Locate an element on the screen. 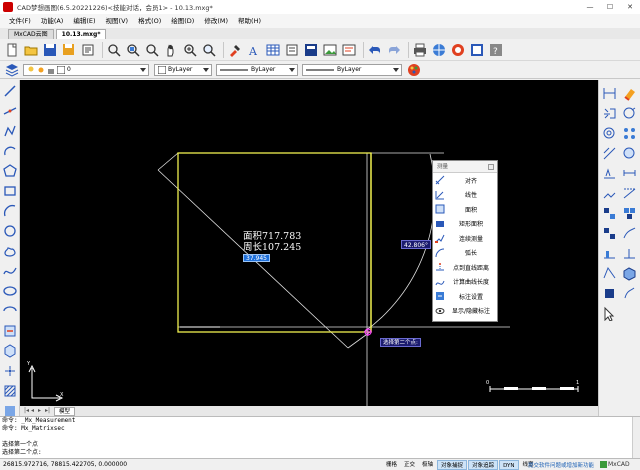  explode-icon is located at coordinates (609, 273).